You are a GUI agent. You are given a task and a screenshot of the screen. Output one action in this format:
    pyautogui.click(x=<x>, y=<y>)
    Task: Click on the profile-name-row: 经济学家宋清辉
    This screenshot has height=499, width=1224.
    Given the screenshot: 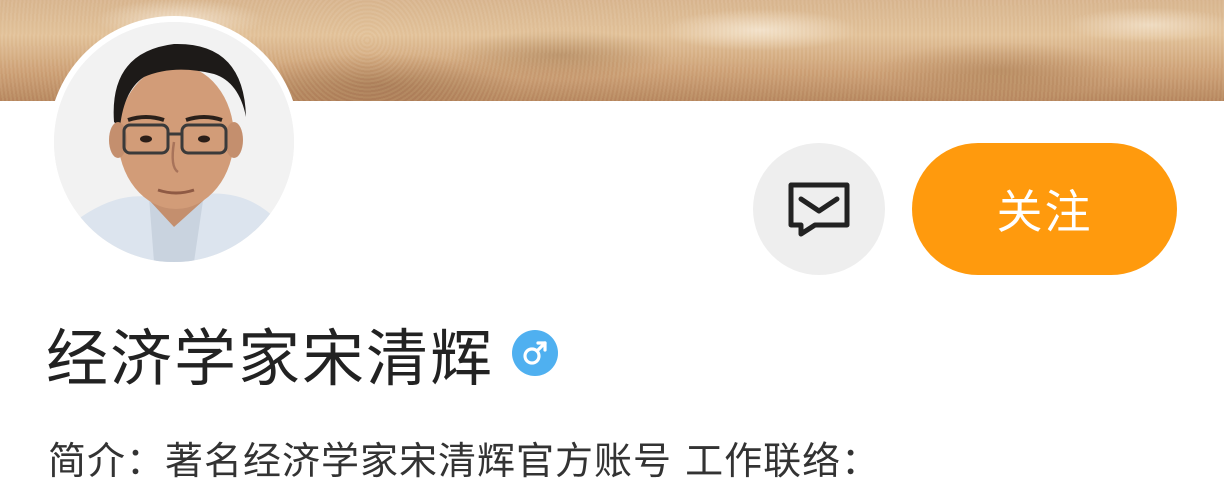 What is the action you would take?
    pyautogui.click(x=302, y=354)
    